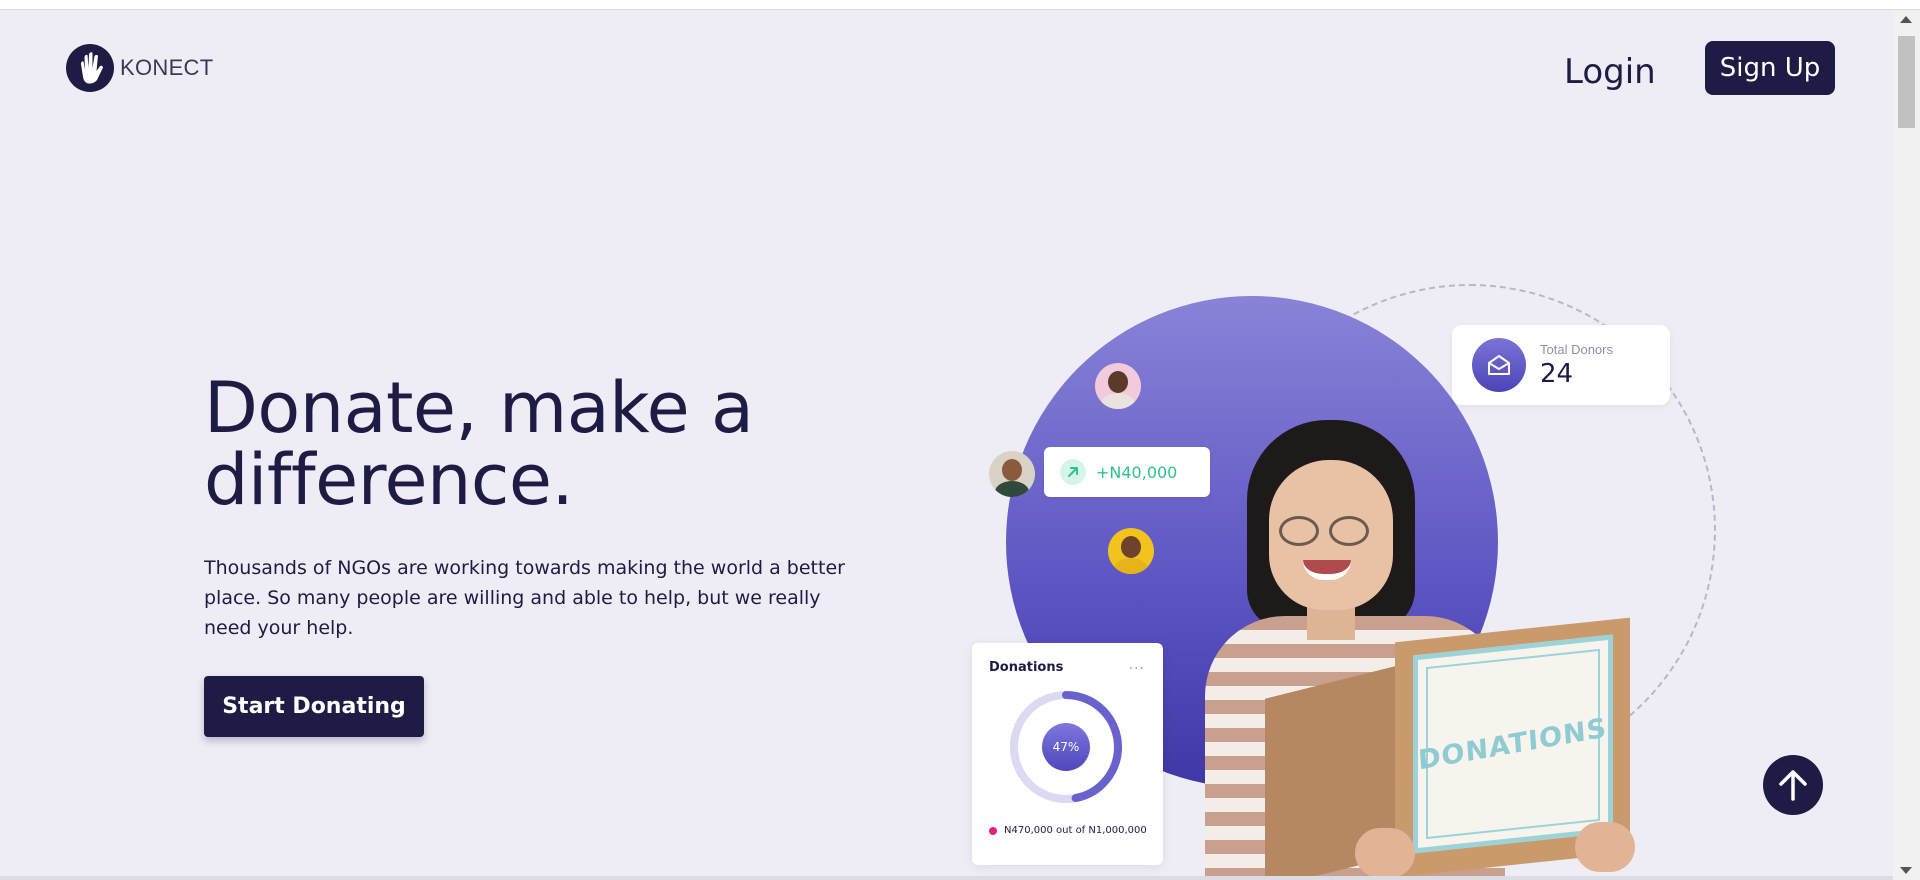  Describe the element at coordinates (167, 67) in the screenshot. I see `brand-name: KONECT` at that location.